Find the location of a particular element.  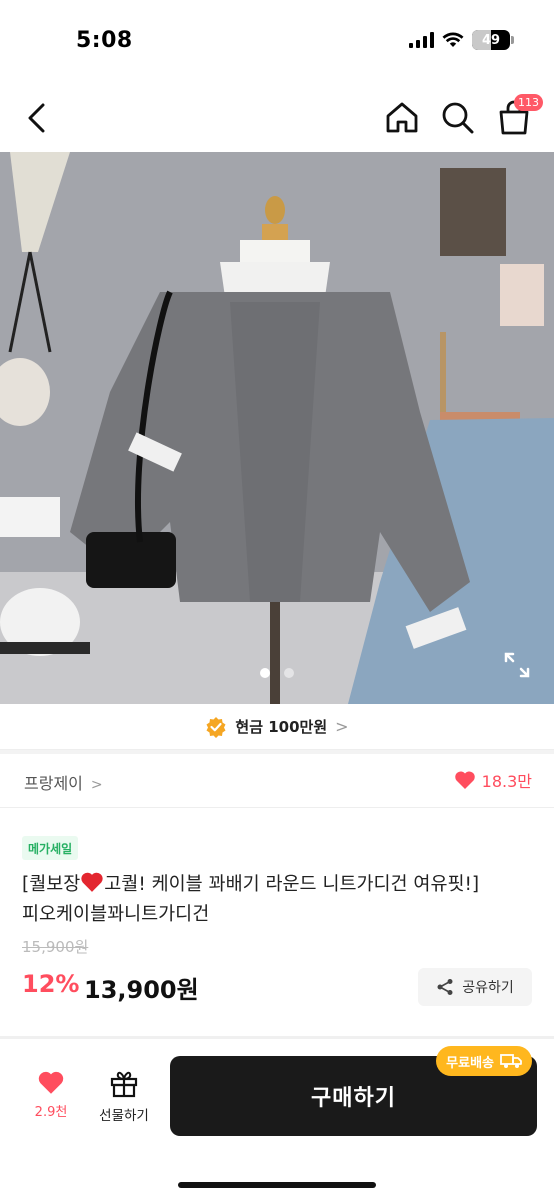

free-shipping-label: 무료배송 is located at coordinates (470, 1063).